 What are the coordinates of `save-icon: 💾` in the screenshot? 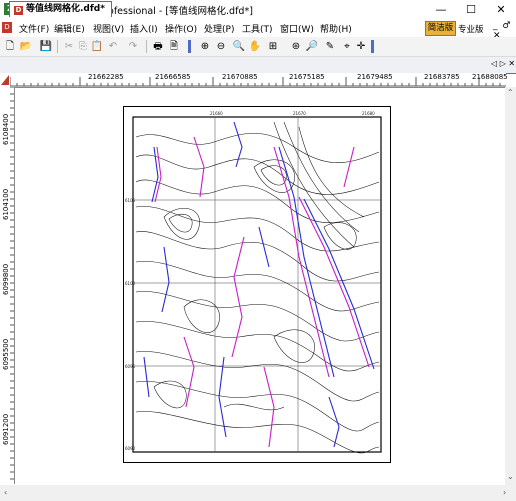 It's located at (46, 46).